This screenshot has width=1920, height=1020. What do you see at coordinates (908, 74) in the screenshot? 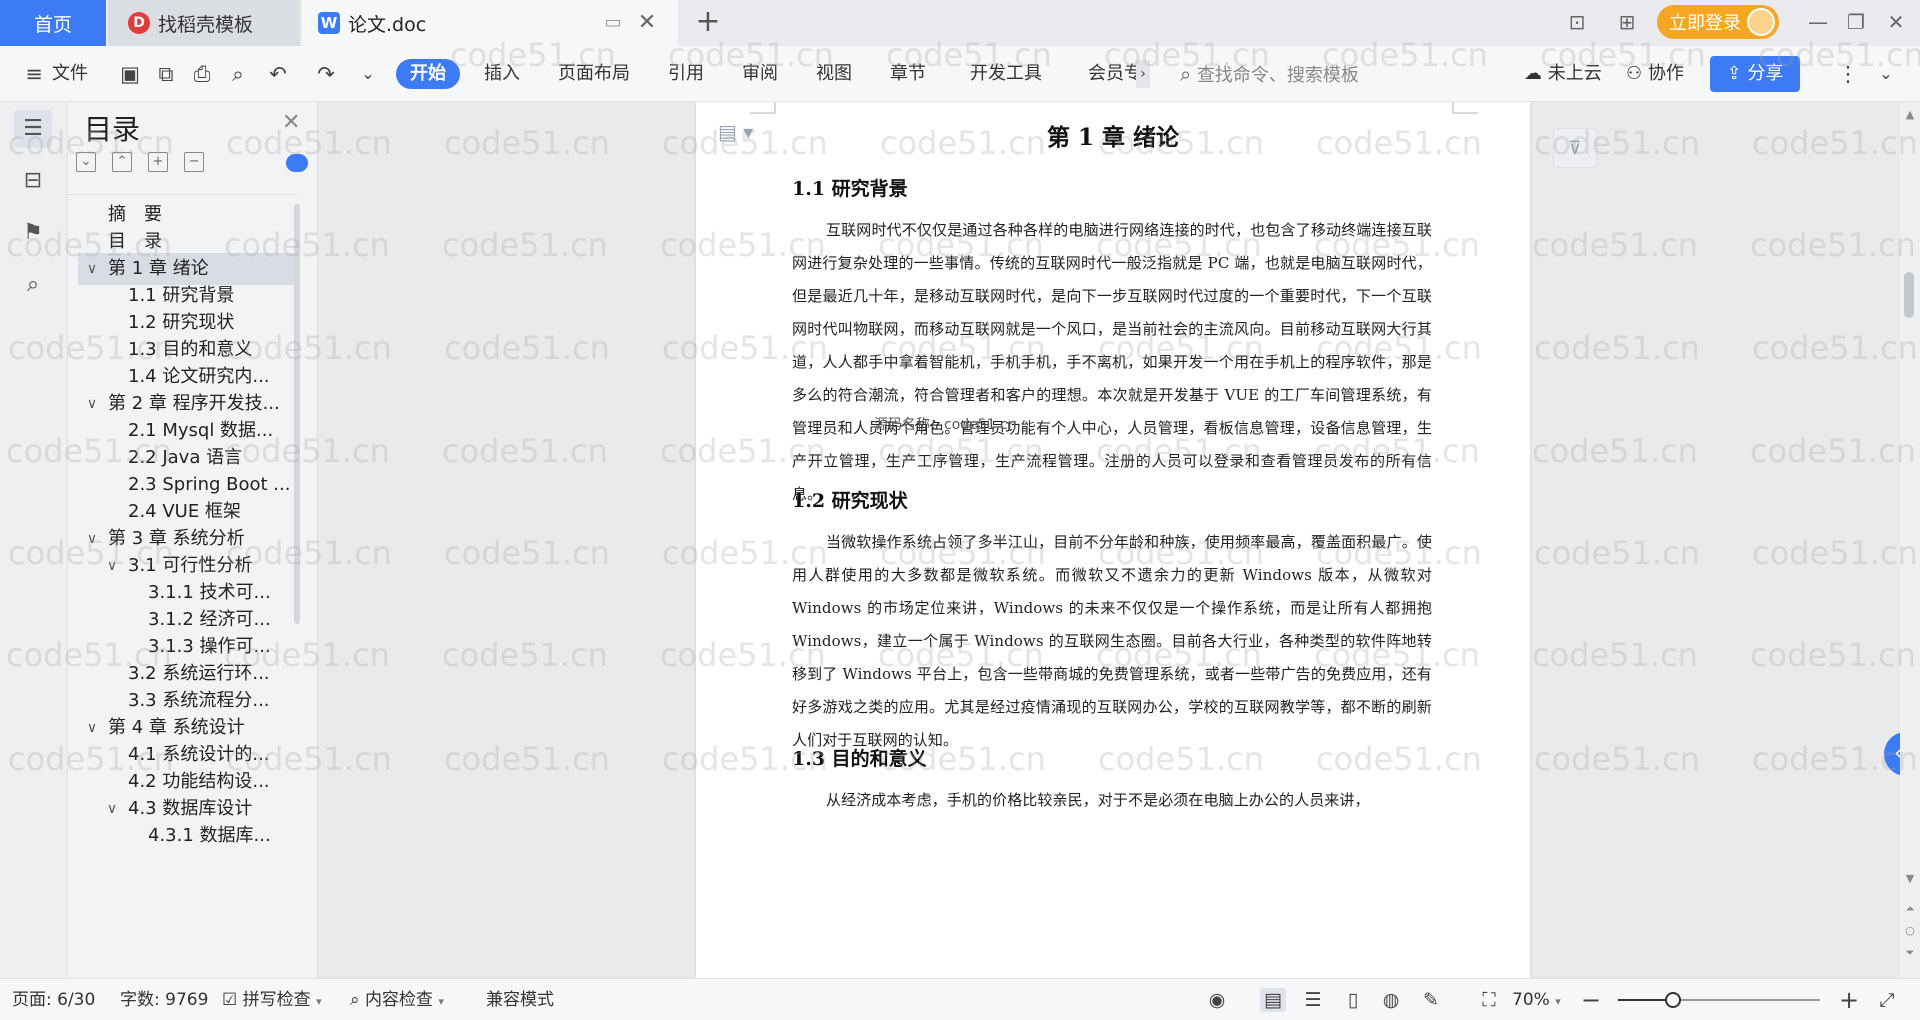
I see `ribbon-tab-section: 章节` at bounding box center [908, 74].